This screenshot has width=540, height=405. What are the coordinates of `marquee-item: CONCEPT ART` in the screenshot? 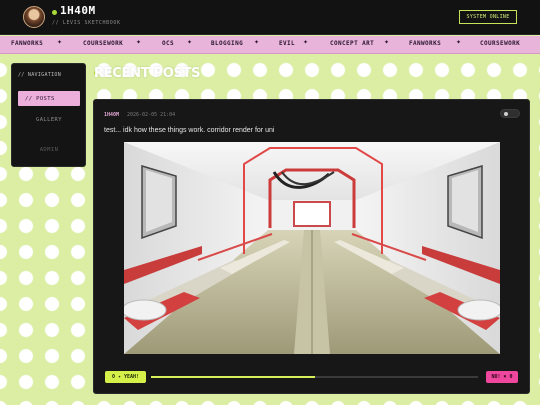 It's located at (352, 43).